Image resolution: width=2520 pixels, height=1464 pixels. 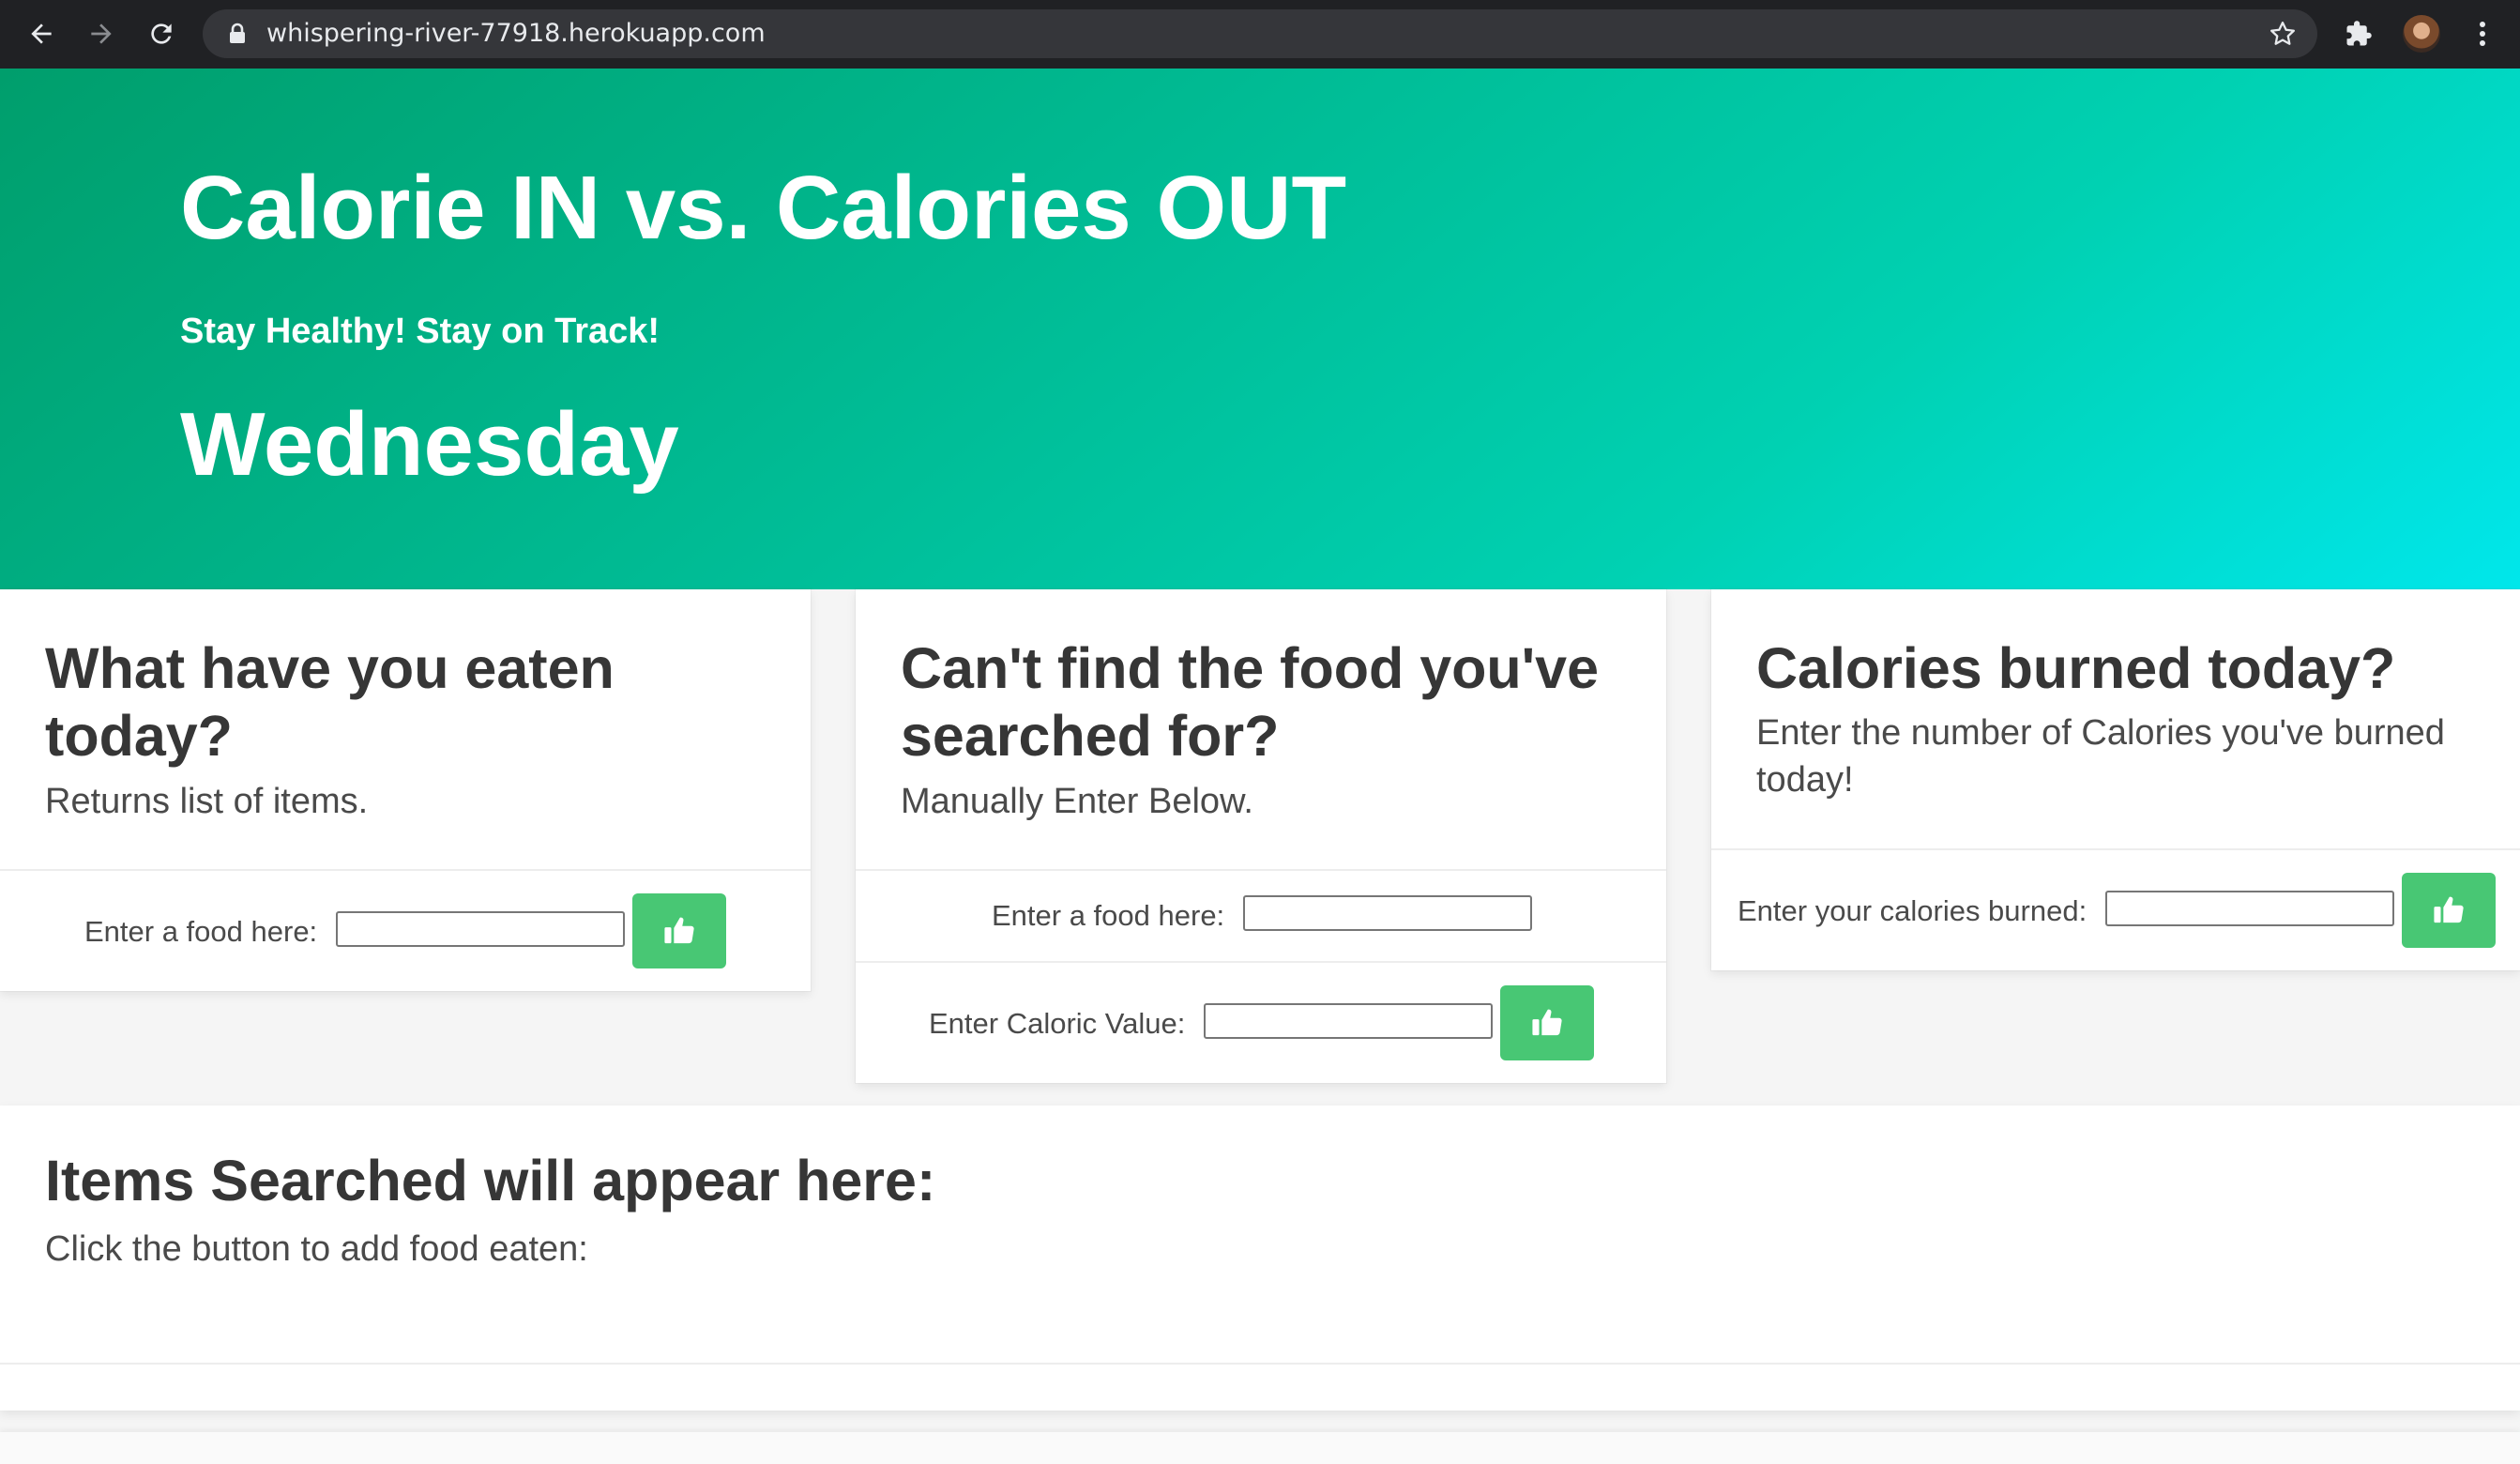 I want to click on reload-icon, so click(x=161, y=34).